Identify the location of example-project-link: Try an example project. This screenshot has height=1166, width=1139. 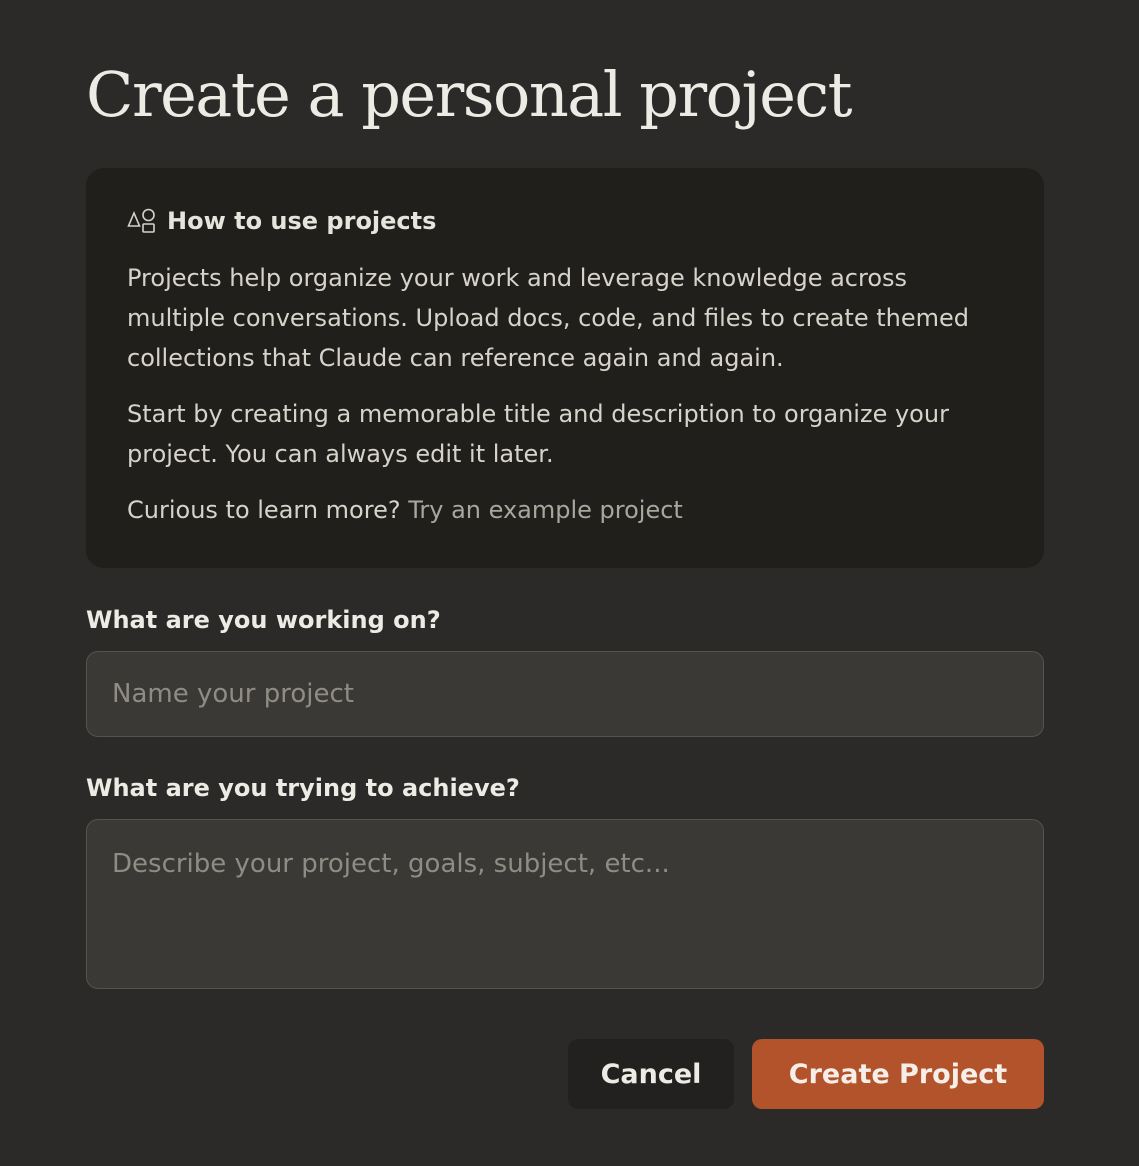
(545, 510).